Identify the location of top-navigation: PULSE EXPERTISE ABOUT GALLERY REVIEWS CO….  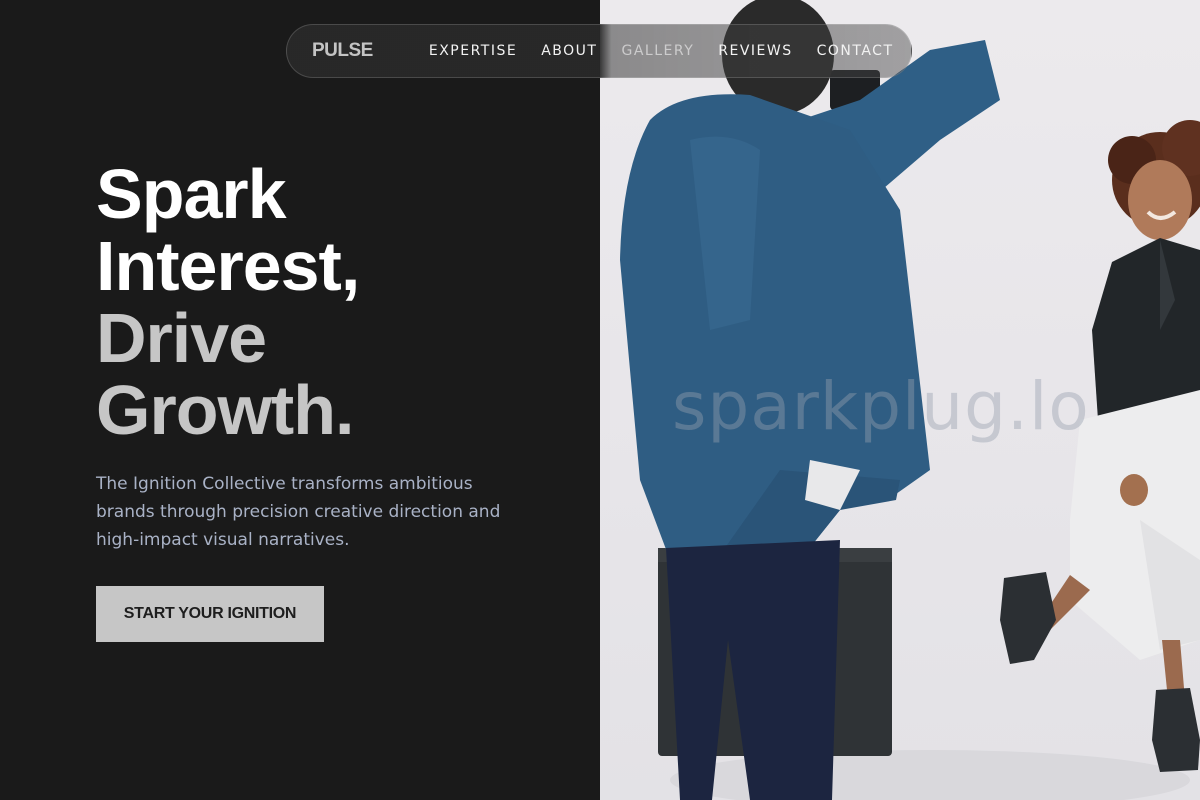
(599, 51).